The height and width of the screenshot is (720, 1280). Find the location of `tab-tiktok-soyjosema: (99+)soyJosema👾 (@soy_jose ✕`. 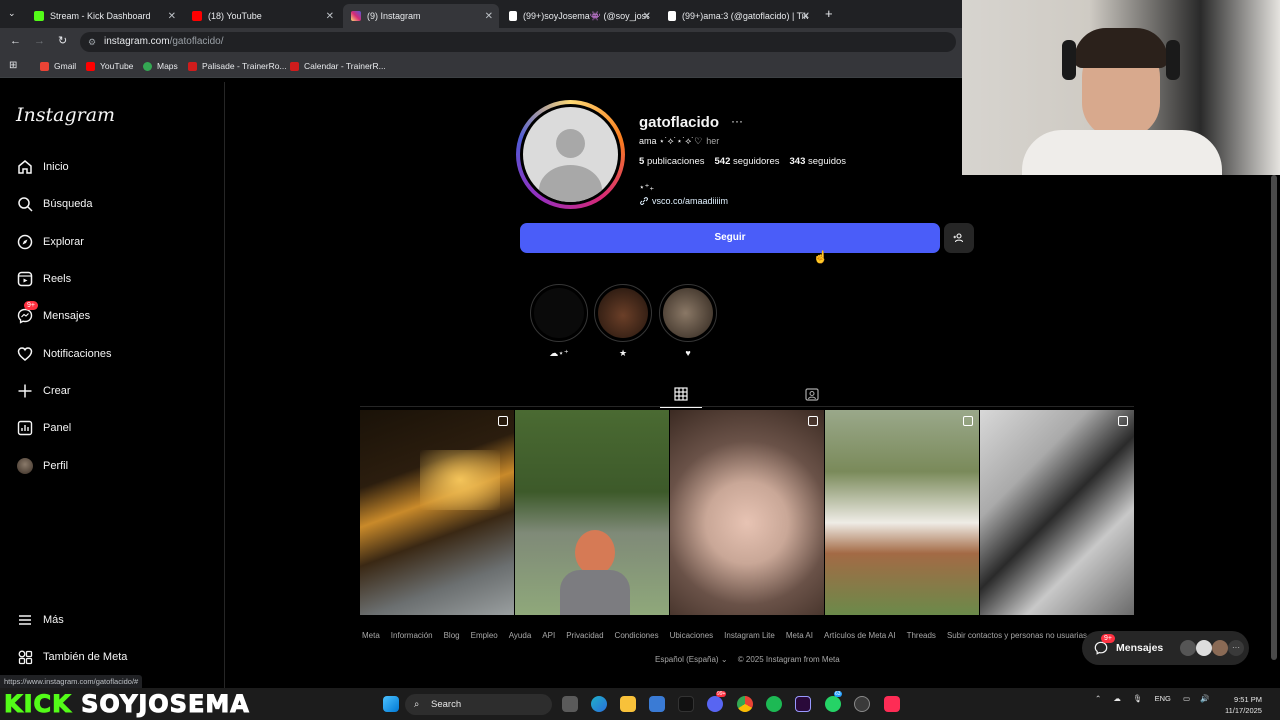

tab-tiktok-soyjosema: (99+)soyJosema👾 (@soy_jose ✕ is located at coordinates (579, 16).